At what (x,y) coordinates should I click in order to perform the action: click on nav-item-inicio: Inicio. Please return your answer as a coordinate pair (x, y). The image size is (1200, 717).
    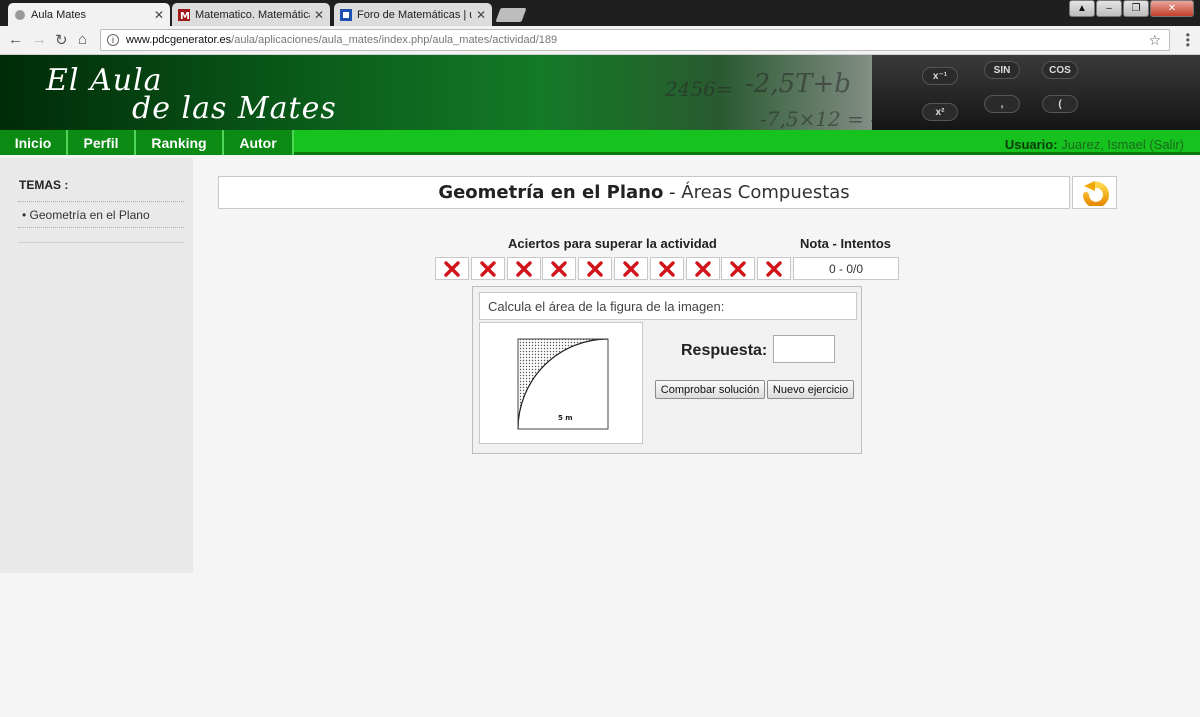
    Looking at the image, I should click on (34, 142).